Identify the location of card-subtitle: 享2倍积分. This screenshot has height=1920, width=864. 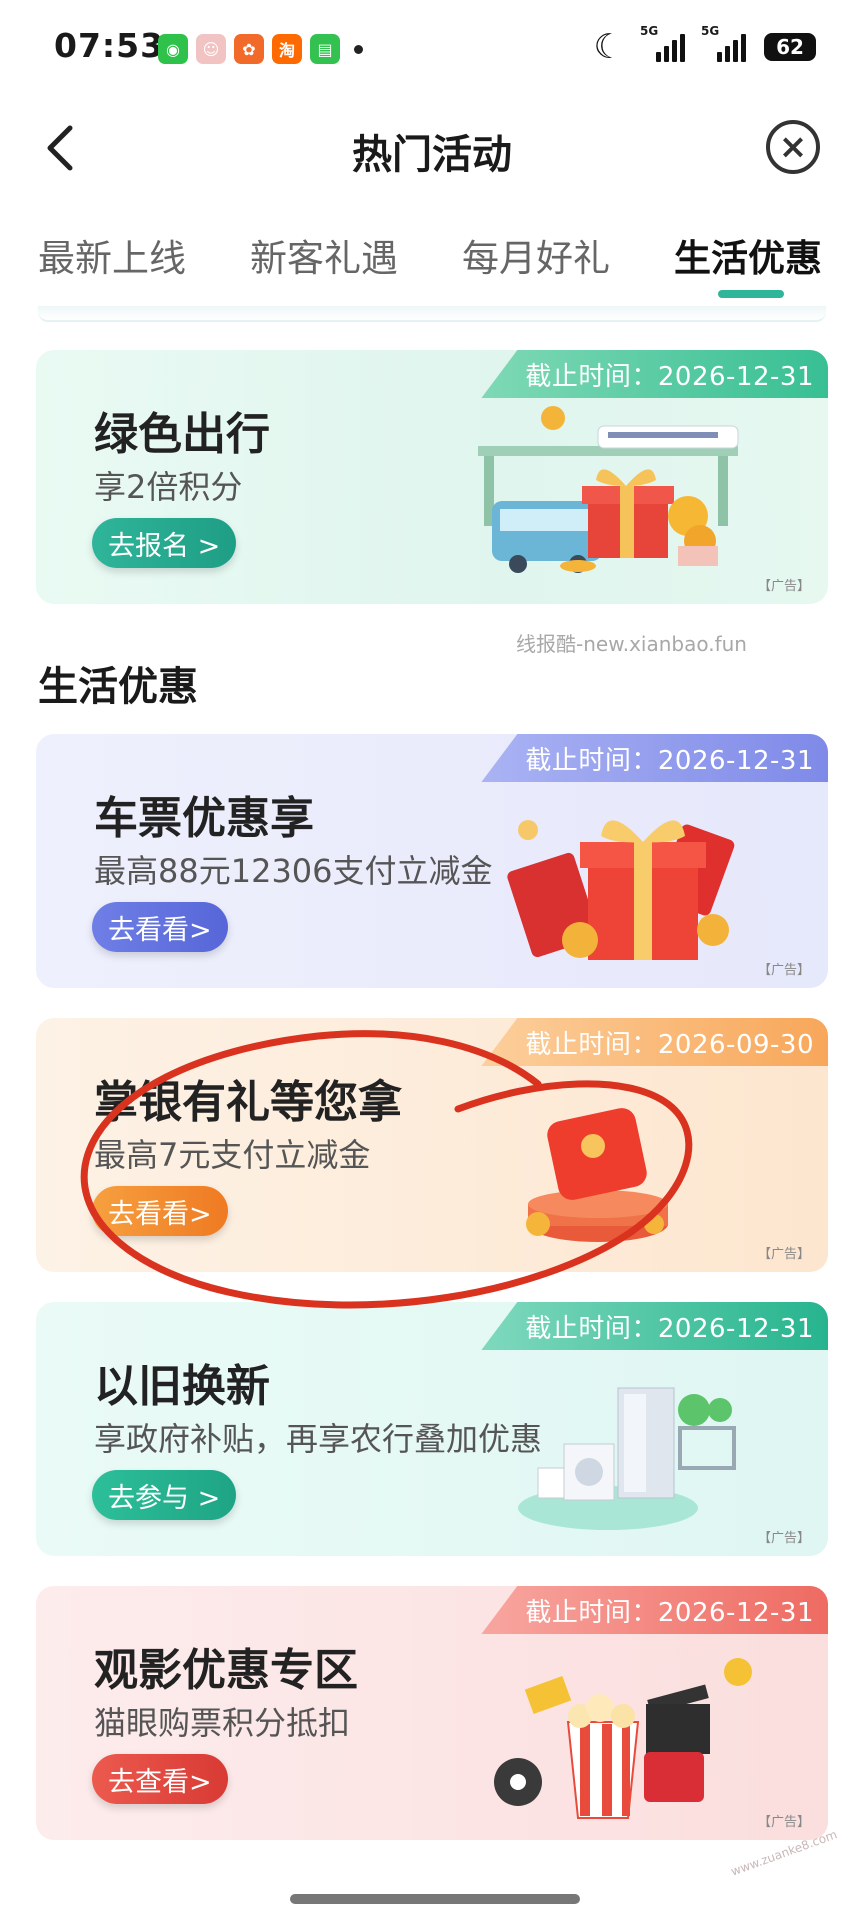
(168, 487).